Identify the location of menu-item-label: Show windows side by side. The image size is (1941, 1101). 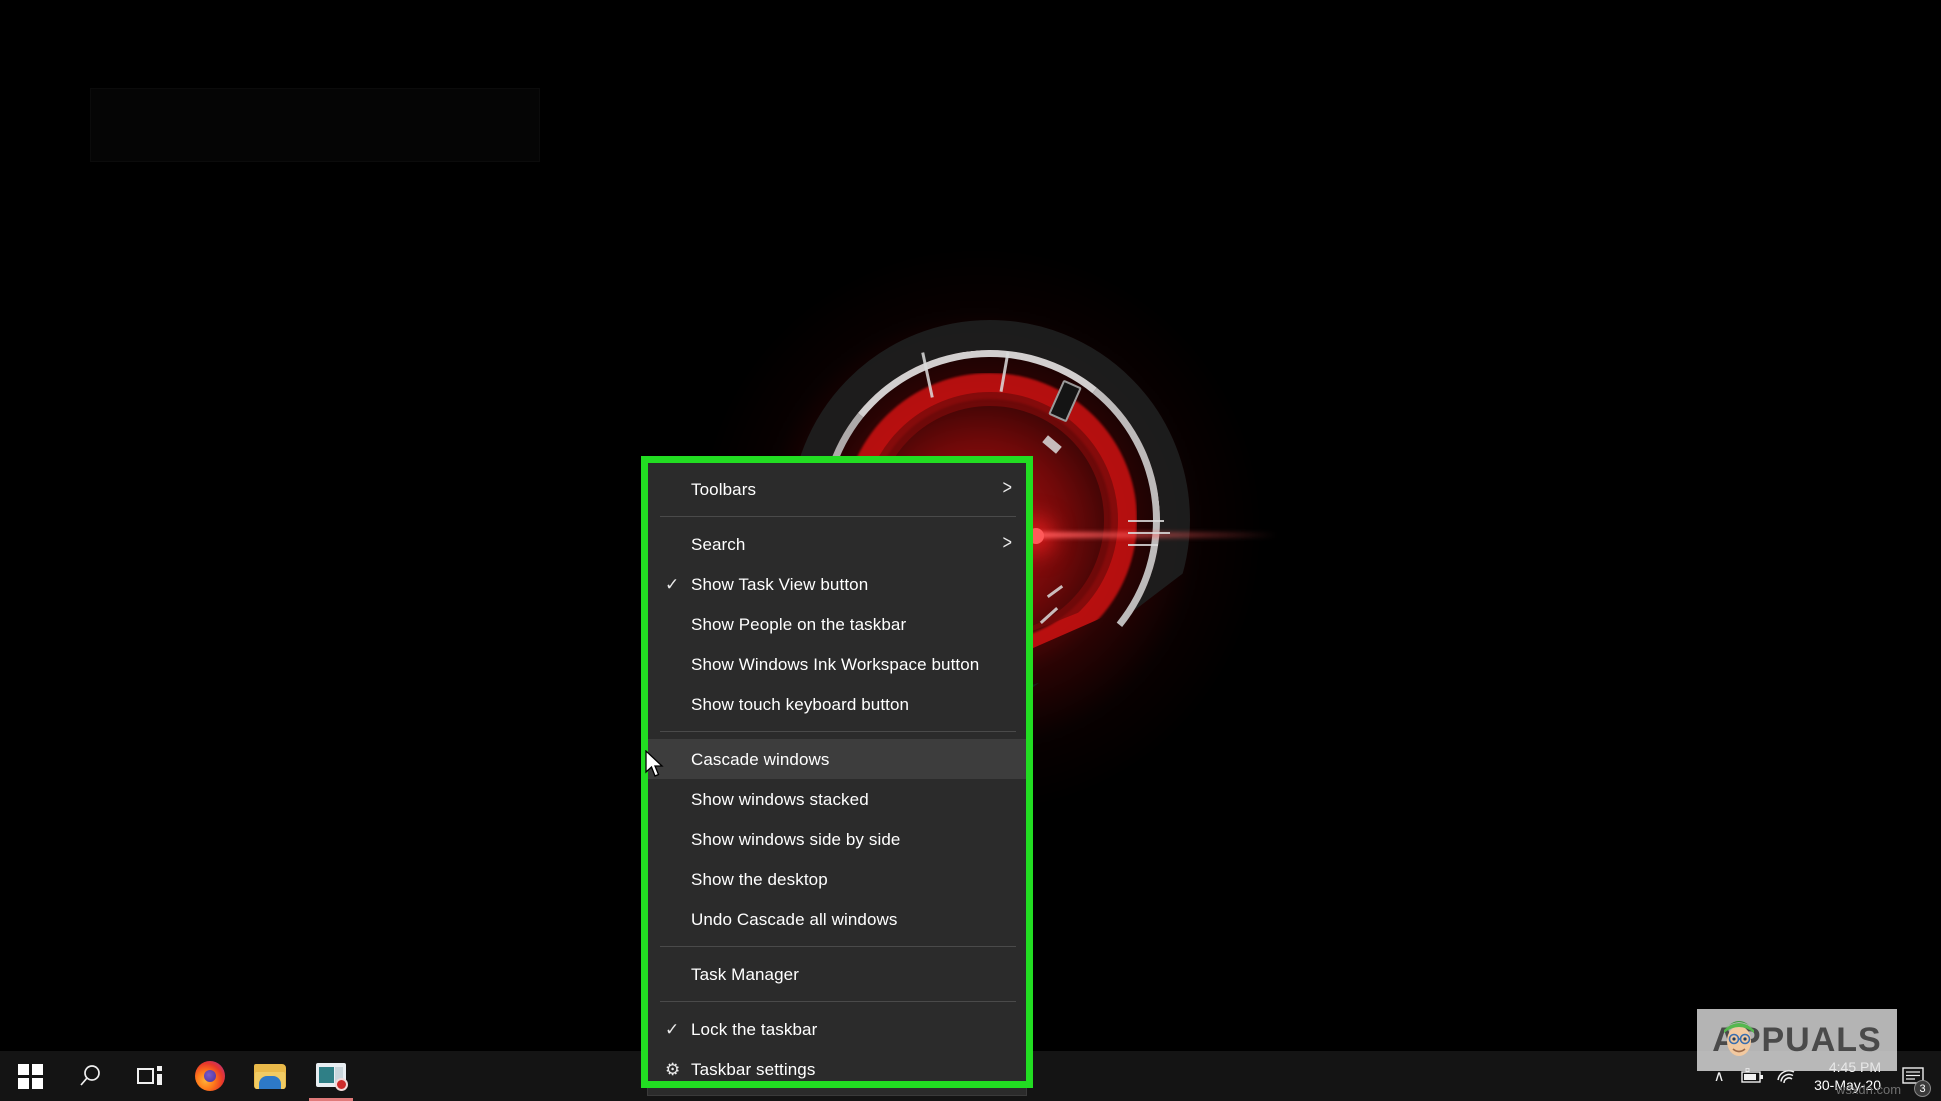
(796, 839).